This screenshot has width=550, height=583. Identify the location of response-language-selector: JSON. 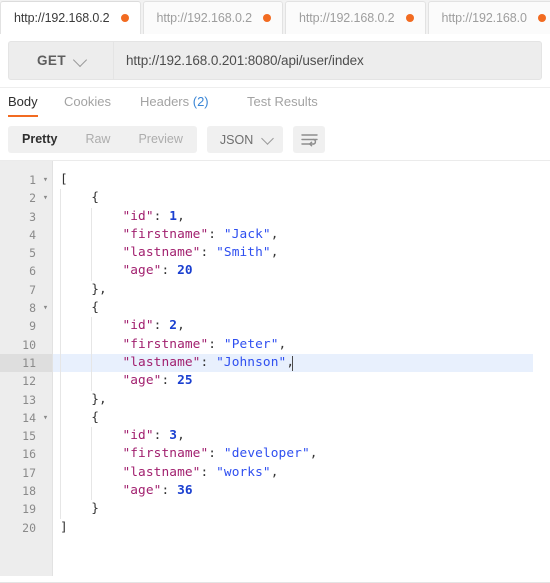
(245, 139).